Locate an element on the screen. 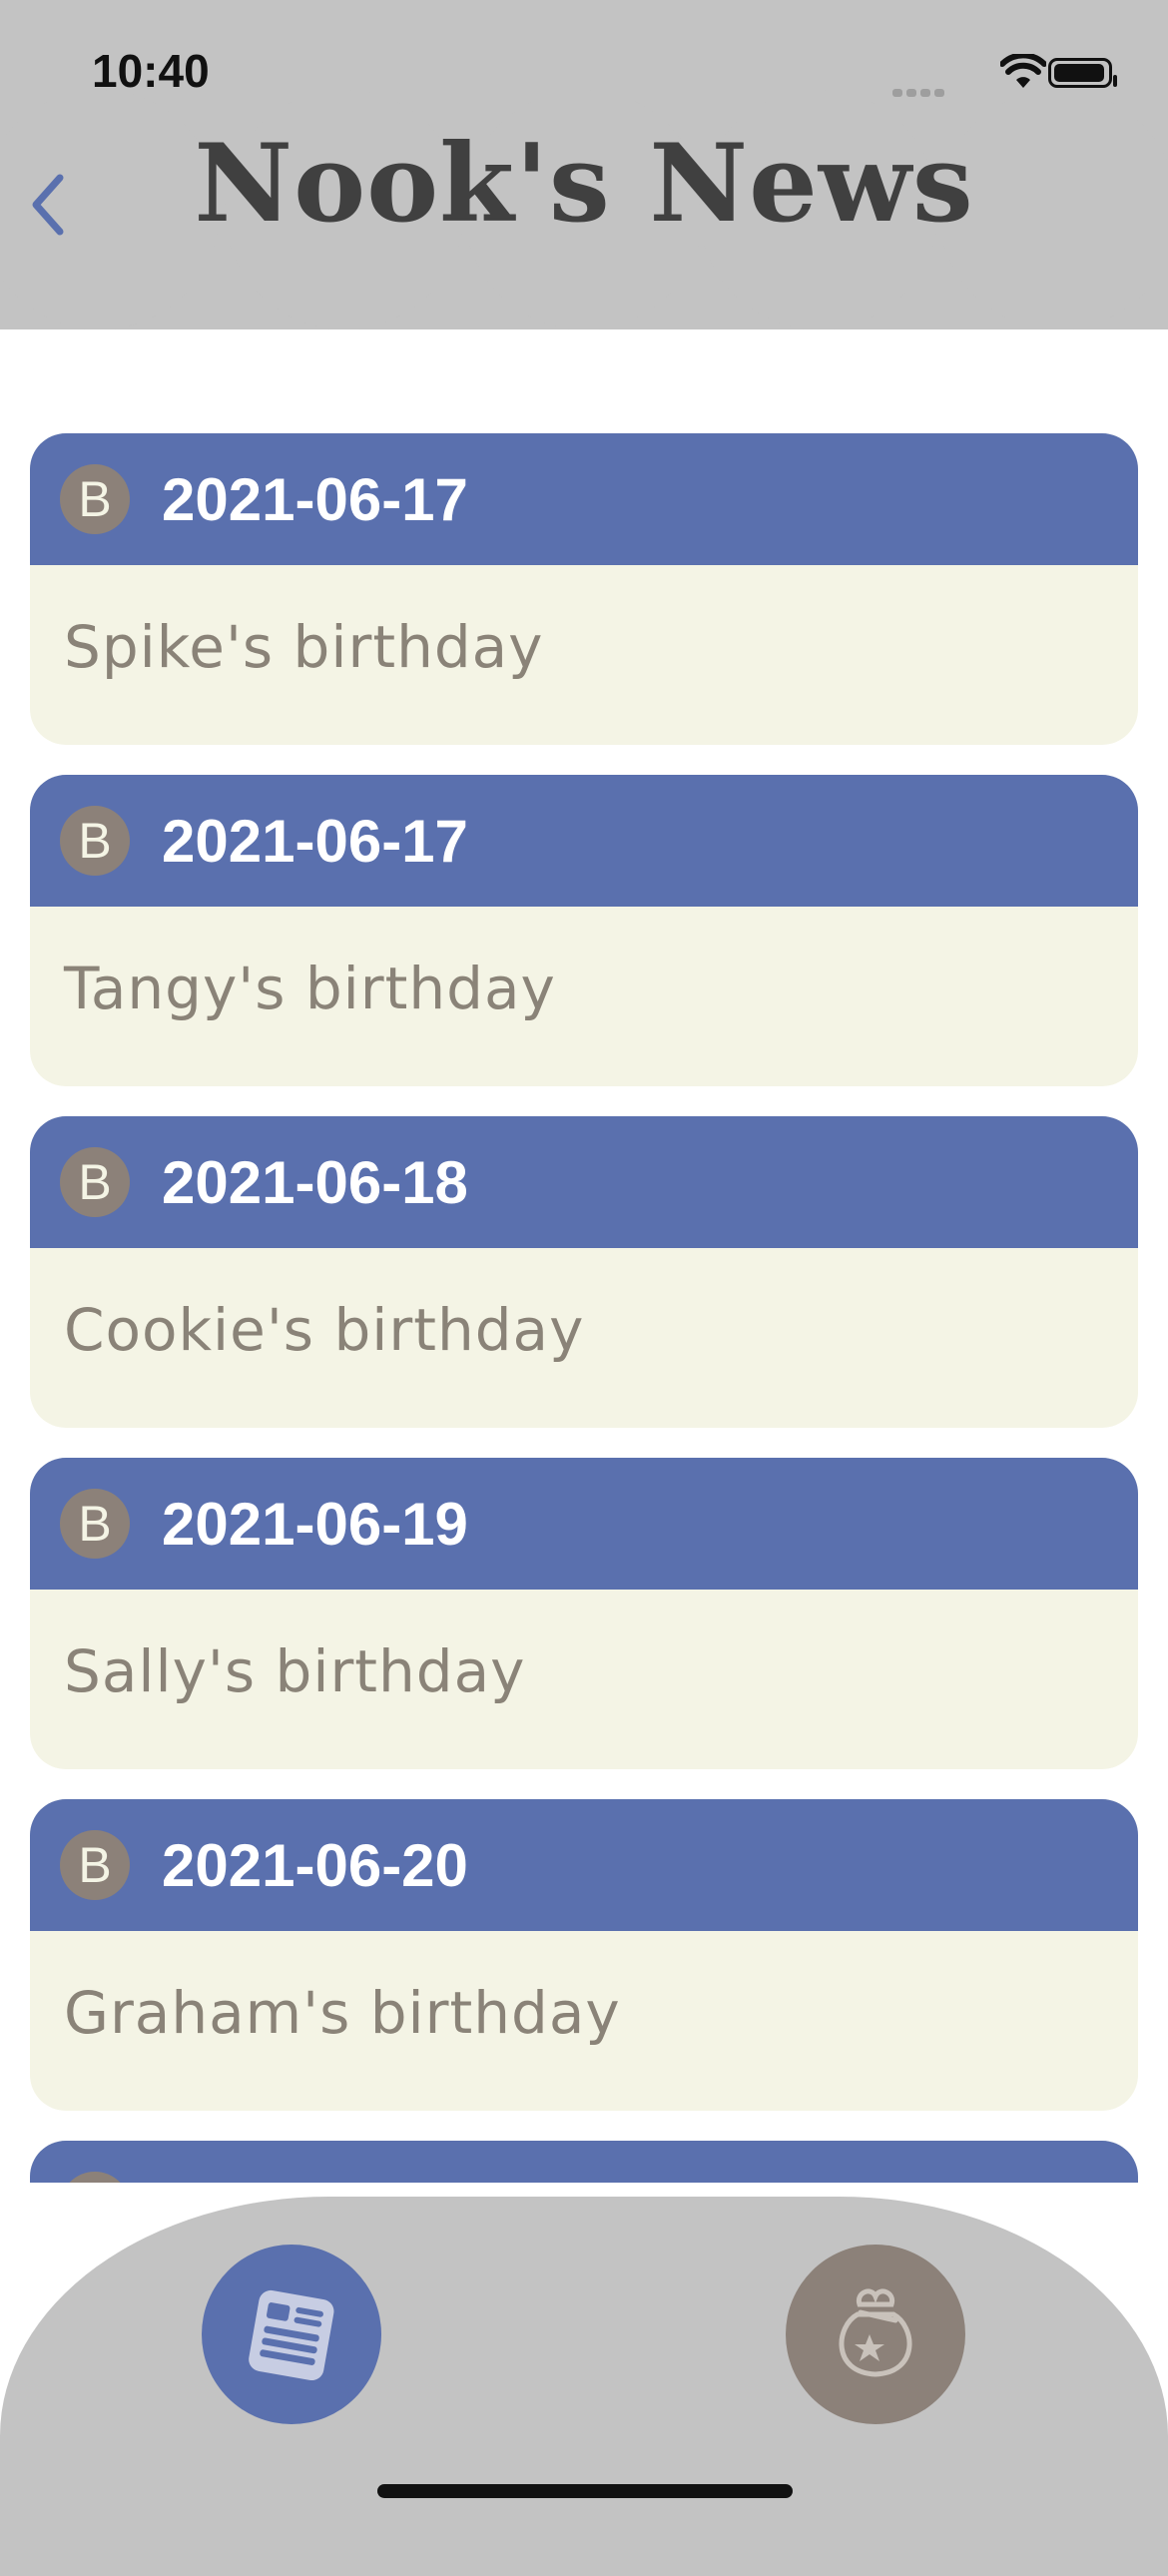 This screenshot has height=2576, width=1168. news-card: B 2021-06-17 Spike's birthday is located at coordinates (584, 589).